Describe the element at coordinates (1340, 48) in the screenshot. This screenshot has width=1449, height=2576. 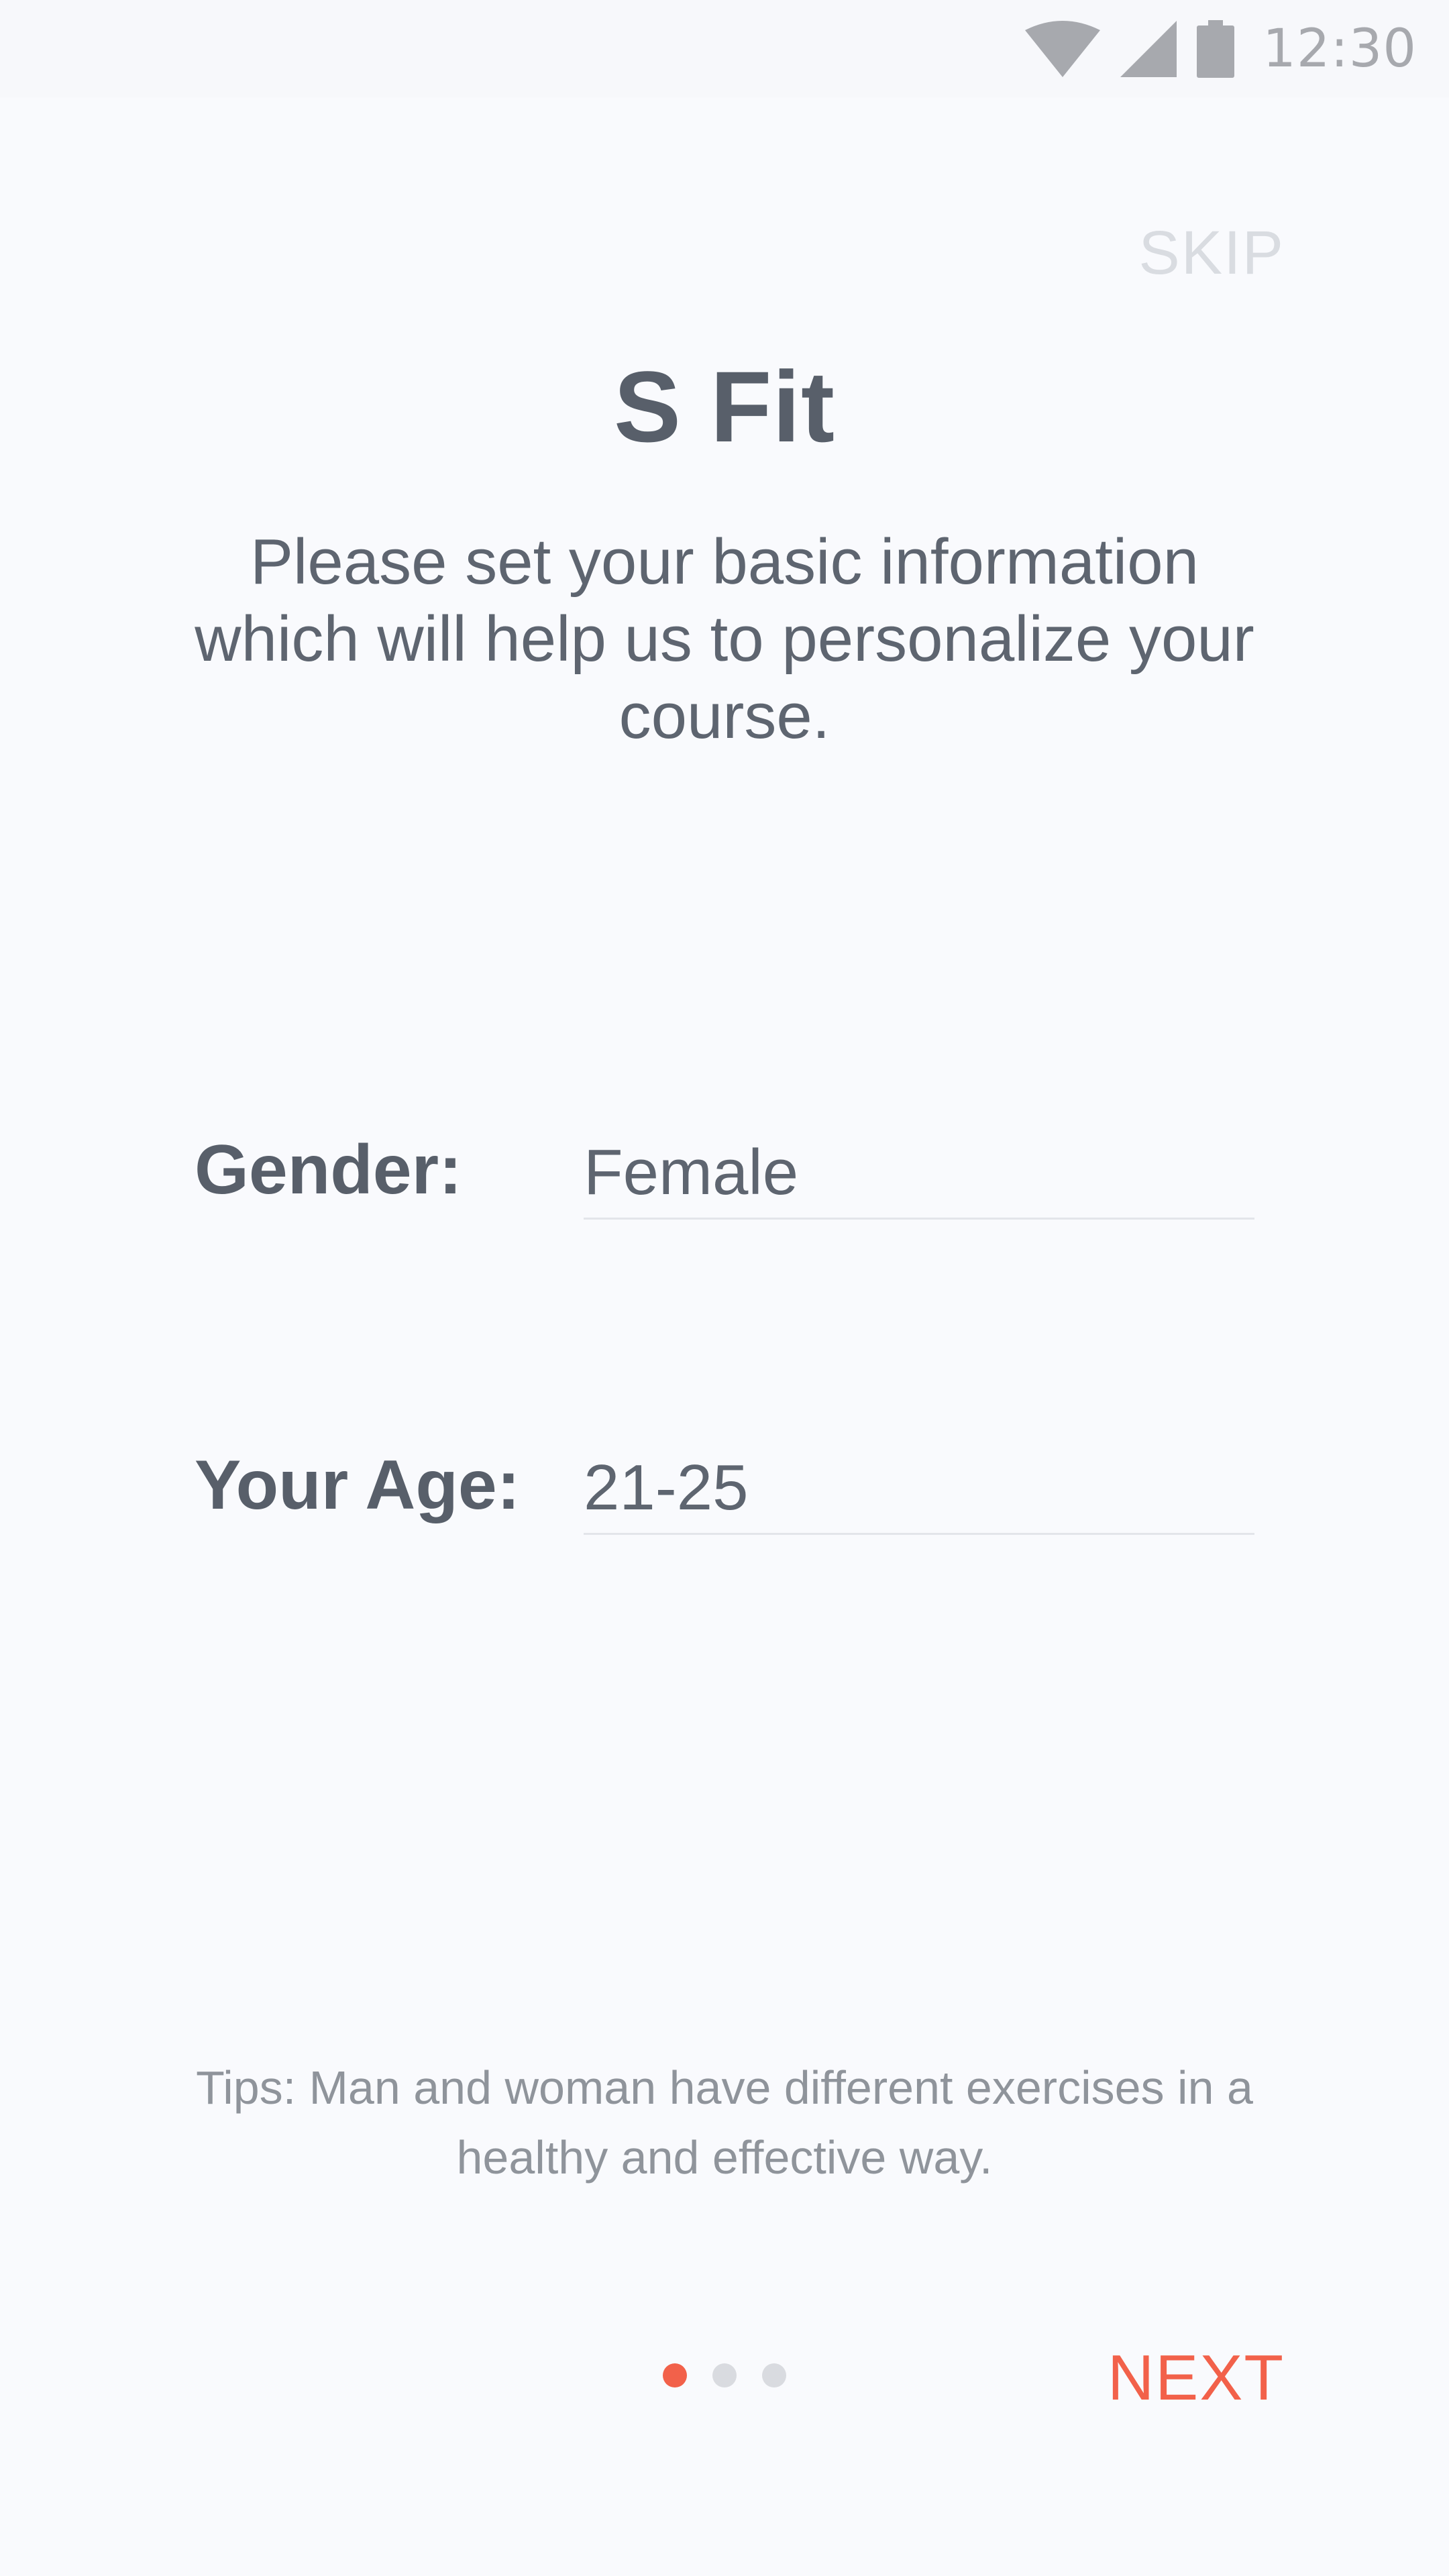
I see `status-clock: 12:30` at that location.